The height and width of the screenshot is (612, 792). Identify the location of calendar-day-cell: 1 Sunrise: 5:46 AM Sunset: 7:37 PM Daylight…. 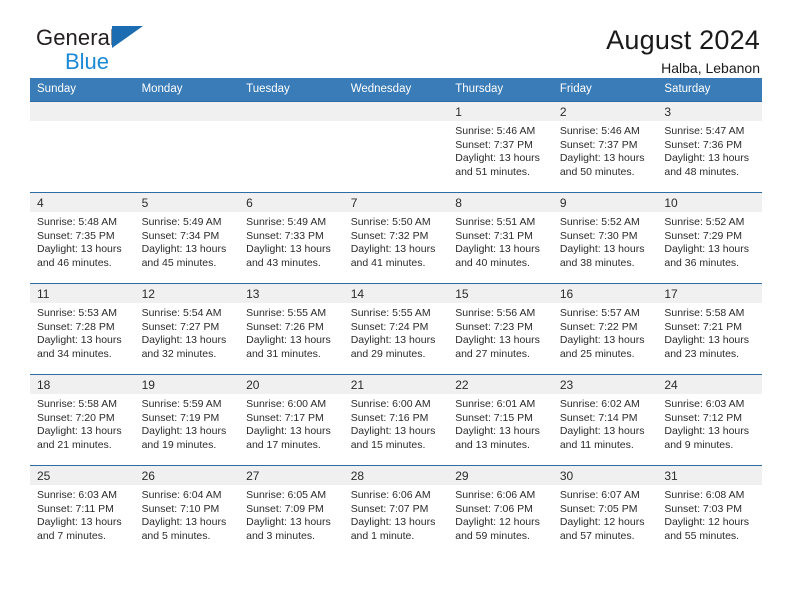
(500, 147).